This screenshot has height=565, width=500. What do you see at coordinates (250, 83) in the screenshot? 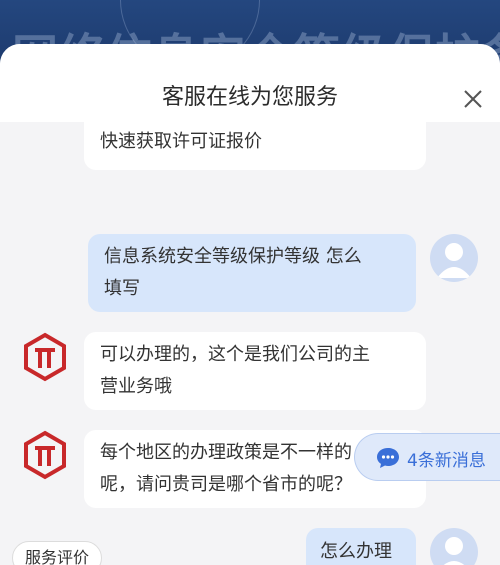
I see `chat-header: 客服在线为您服务` at bounding box center [250, 83].